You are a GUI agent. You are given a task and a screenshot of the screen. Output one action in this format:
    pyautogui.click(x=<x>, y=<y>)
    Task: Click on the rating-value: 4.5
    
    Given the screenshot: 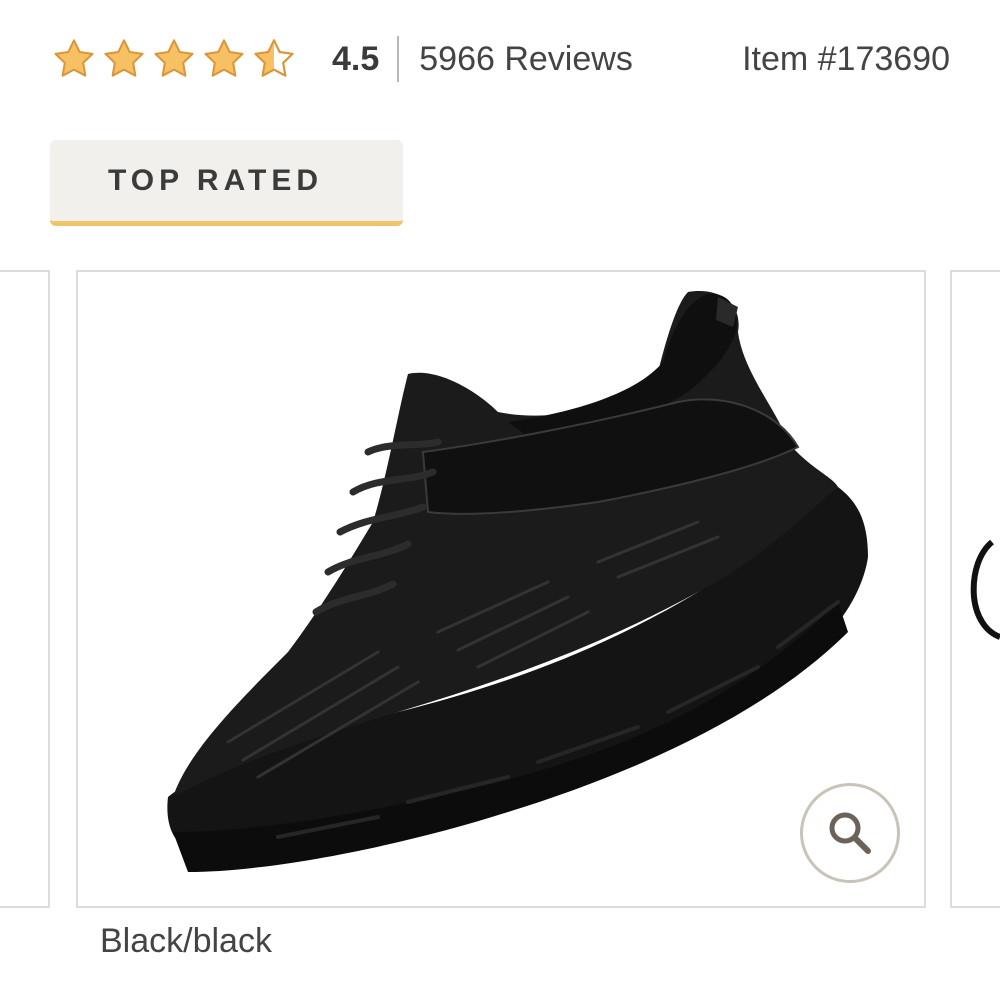 What is the action you would take?
    pyautogui.click(x=356, y=58)
    